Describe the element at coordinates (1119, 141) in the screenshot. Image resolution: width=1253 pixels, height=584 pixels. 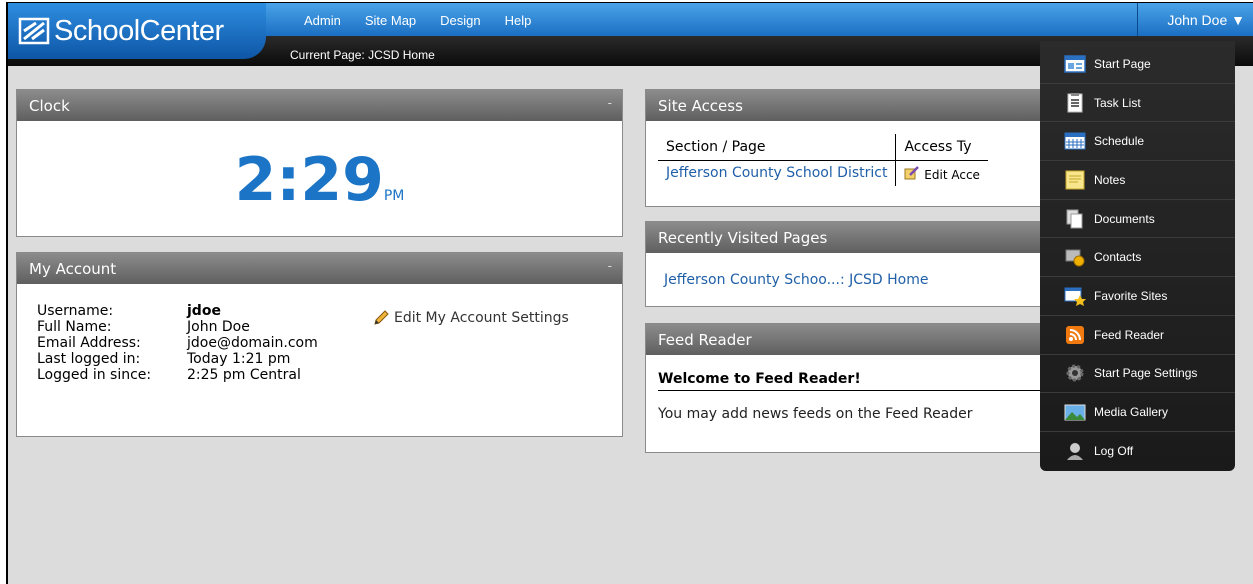
I see `menu-item-label: Schedule` at that location.